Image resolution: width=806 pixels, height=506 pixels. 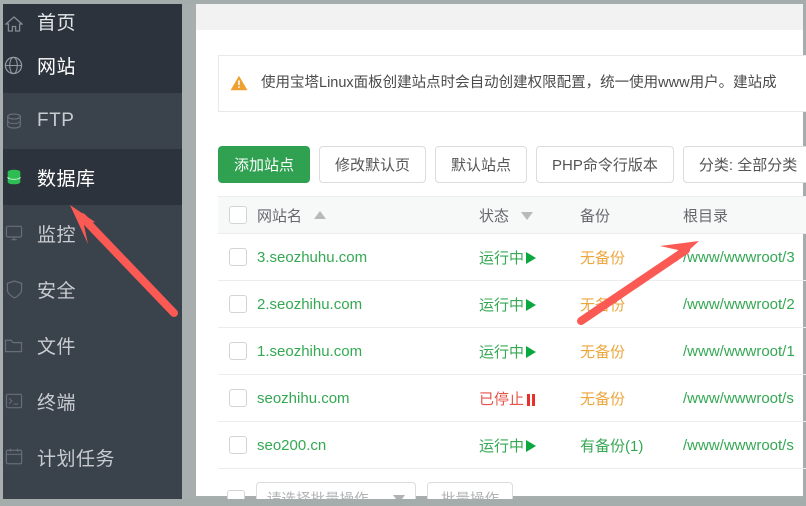 I want to click on sidebar-item-label-ftp: FTP, so click(x=56, y=120).